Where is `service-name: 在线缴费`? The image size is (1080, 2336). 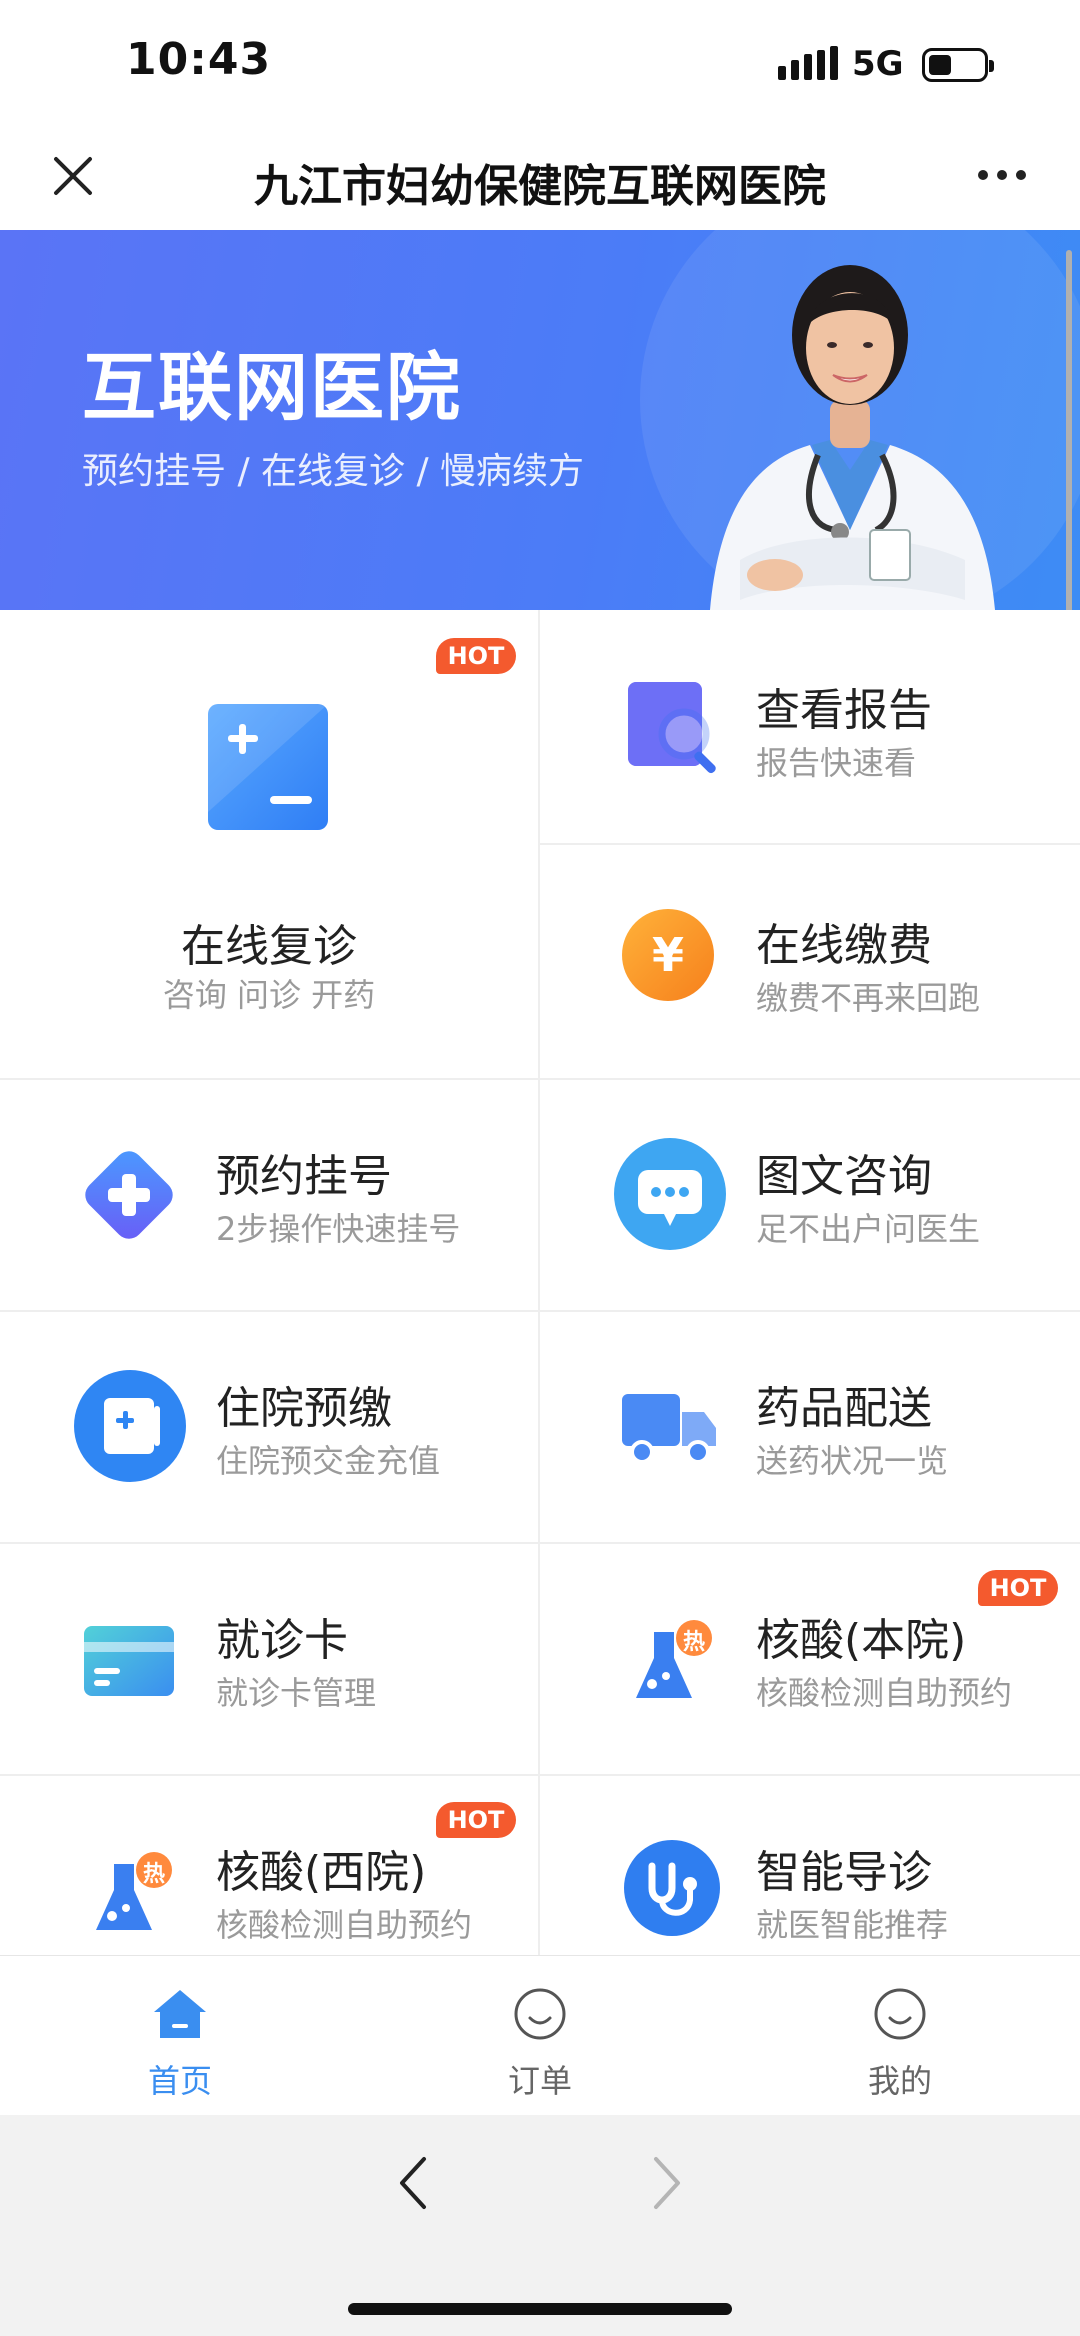
service-name: 在线缴费 is located at coordinates (844, 945).